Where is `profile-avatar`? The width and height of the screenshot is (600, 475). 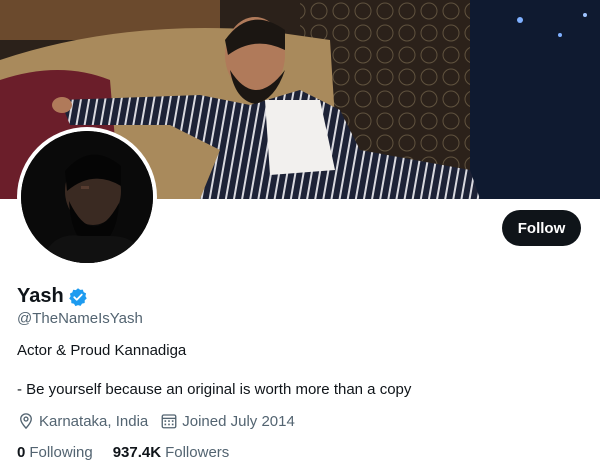
profile-avatar is located at coordinates (87, 197).